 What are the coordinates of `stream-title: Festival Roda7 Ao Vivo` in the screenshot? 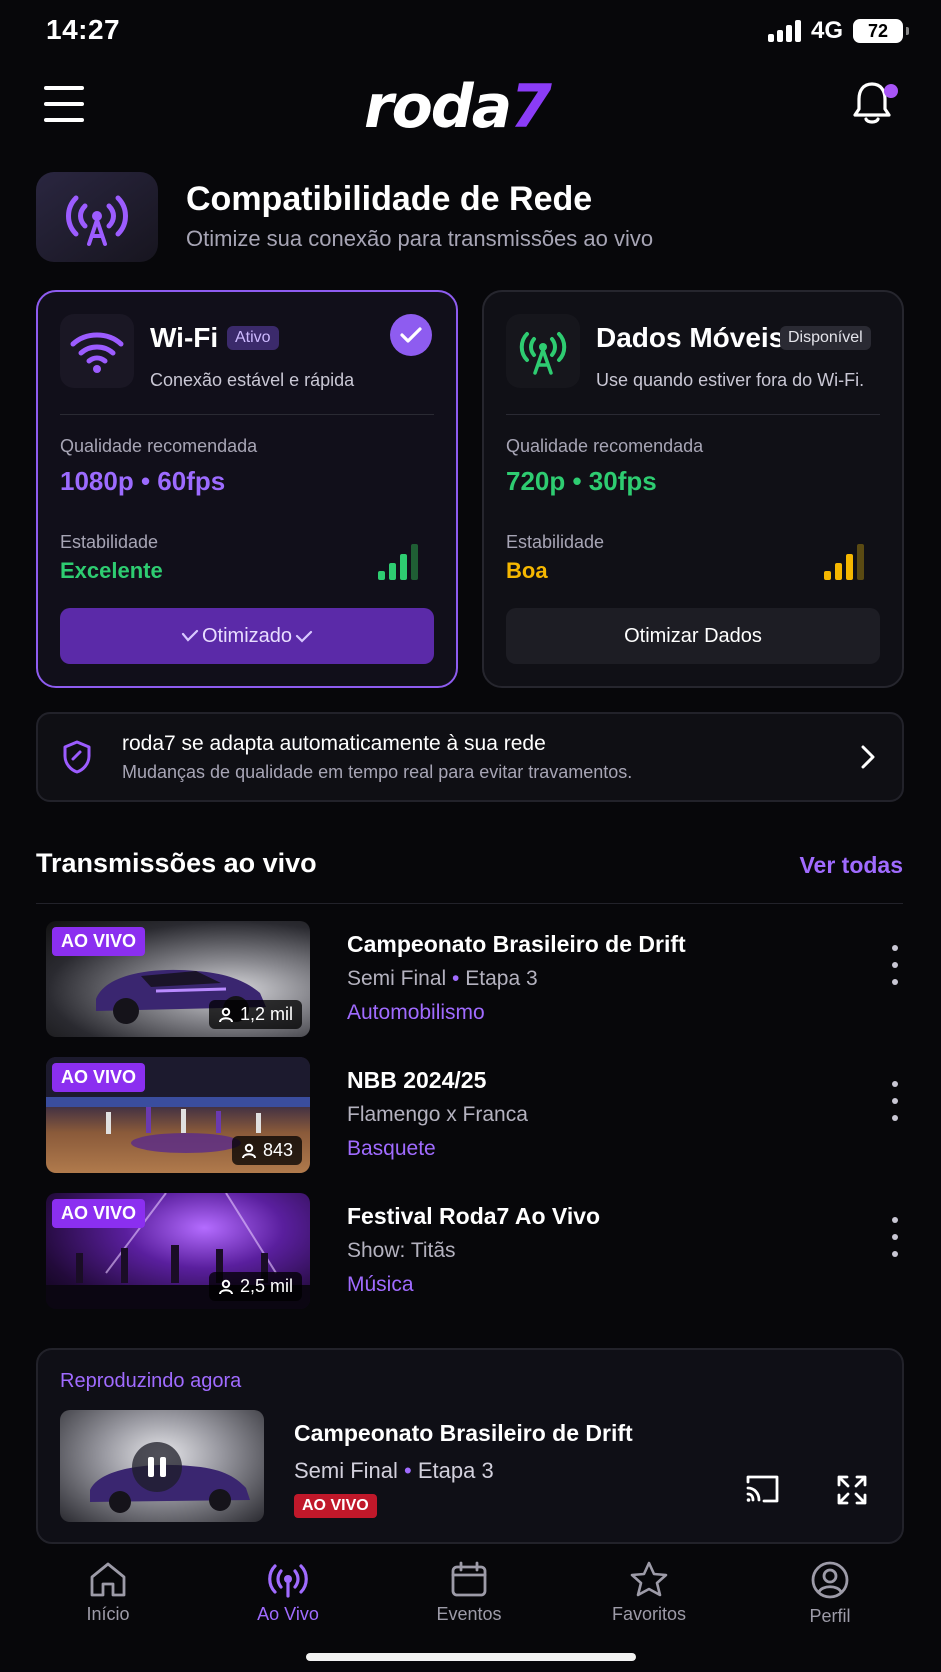 It's located at (474, 1216).